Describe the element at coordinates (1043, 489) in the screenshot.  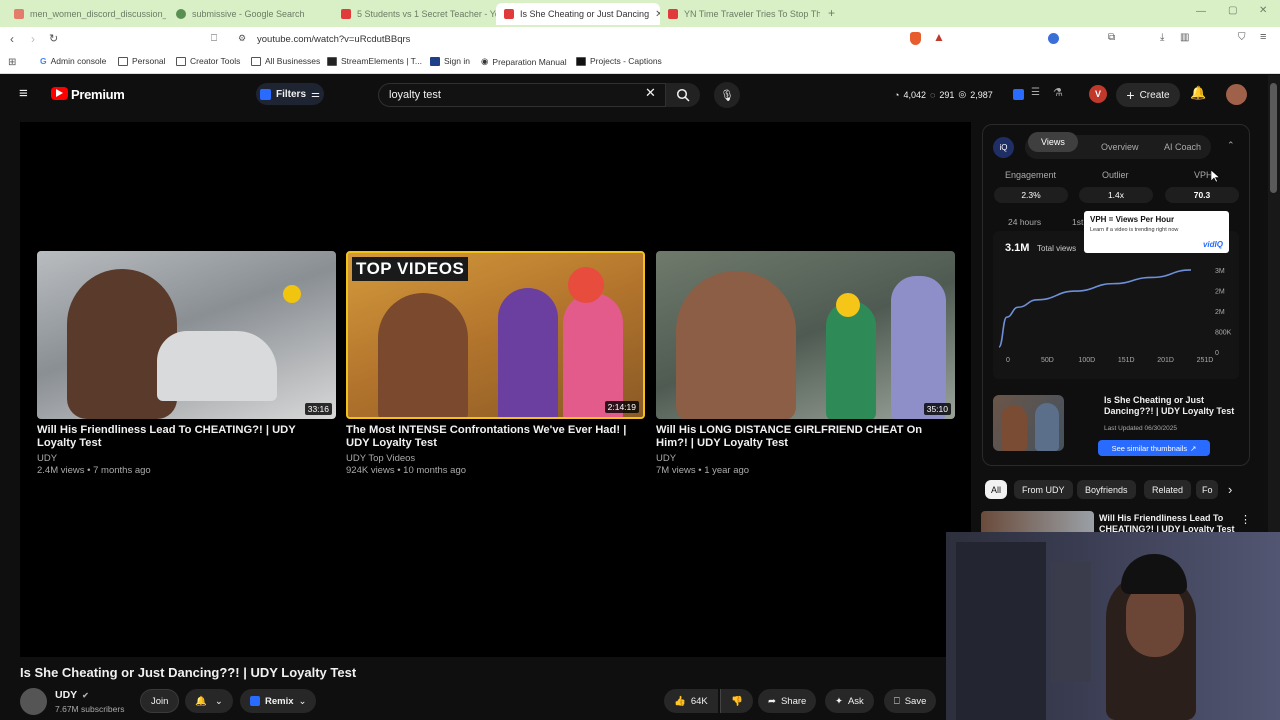
I see `chip-from-udy: From UDY` at that location.